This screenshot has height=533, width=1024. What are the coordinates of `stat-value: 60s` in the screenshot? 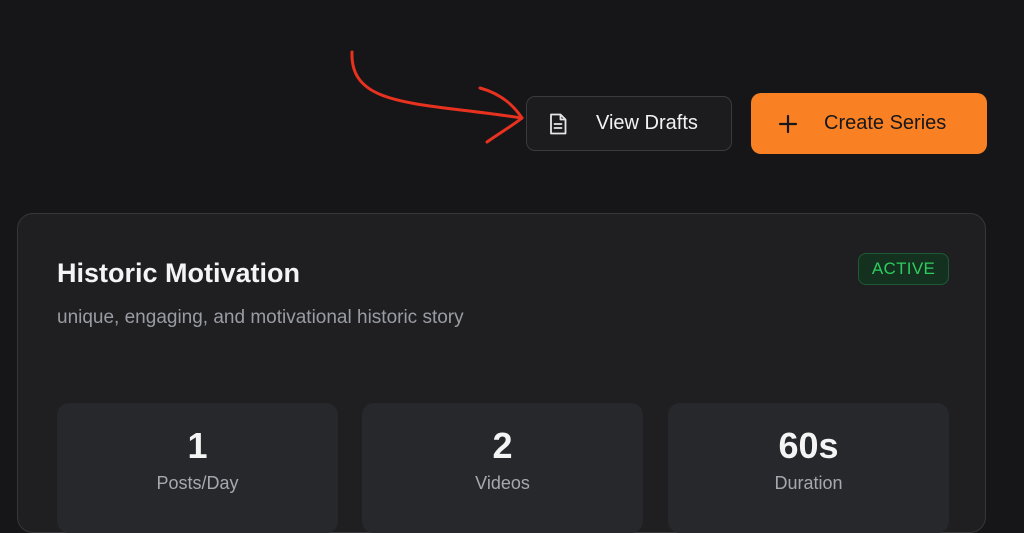 It's located at (808, 445).